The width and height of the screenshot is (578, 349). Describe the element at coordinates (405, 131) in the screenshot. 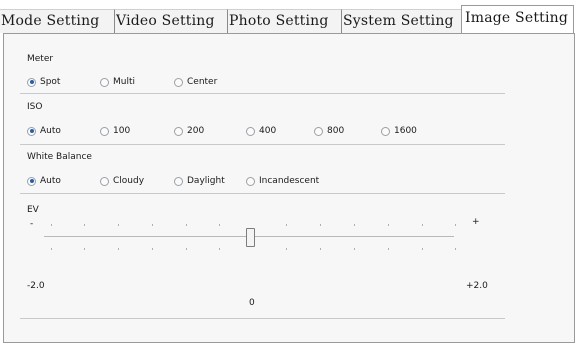

I see `radio-label: 1600` at that location.